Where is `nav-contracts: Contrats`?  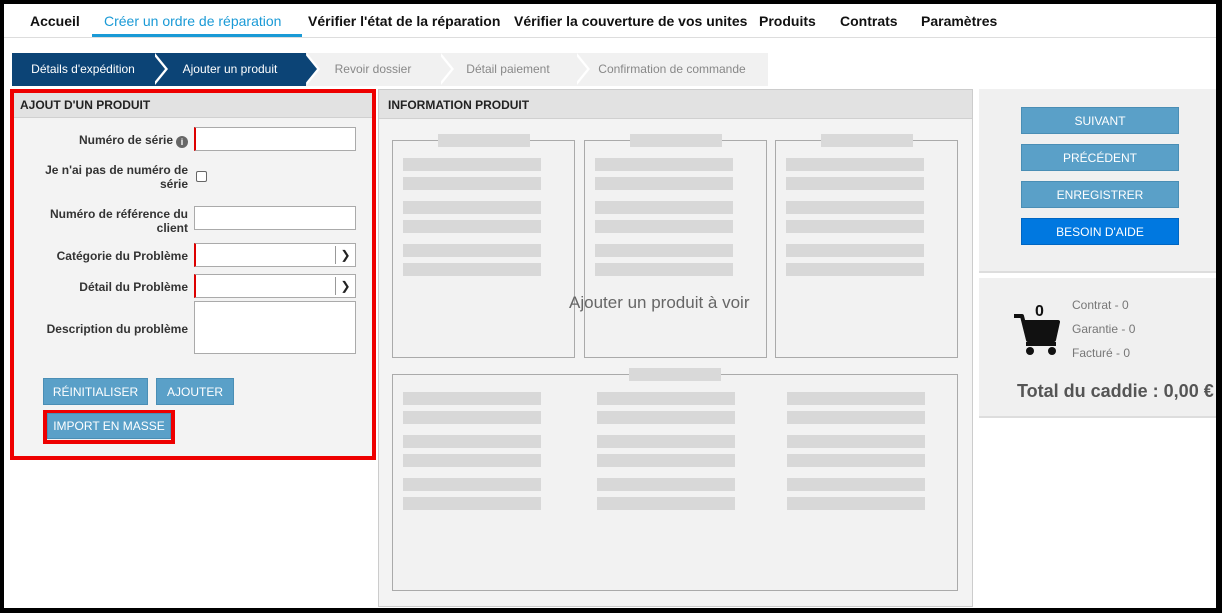 nav-contracts: Contrats is located at coordinates (869, 21).